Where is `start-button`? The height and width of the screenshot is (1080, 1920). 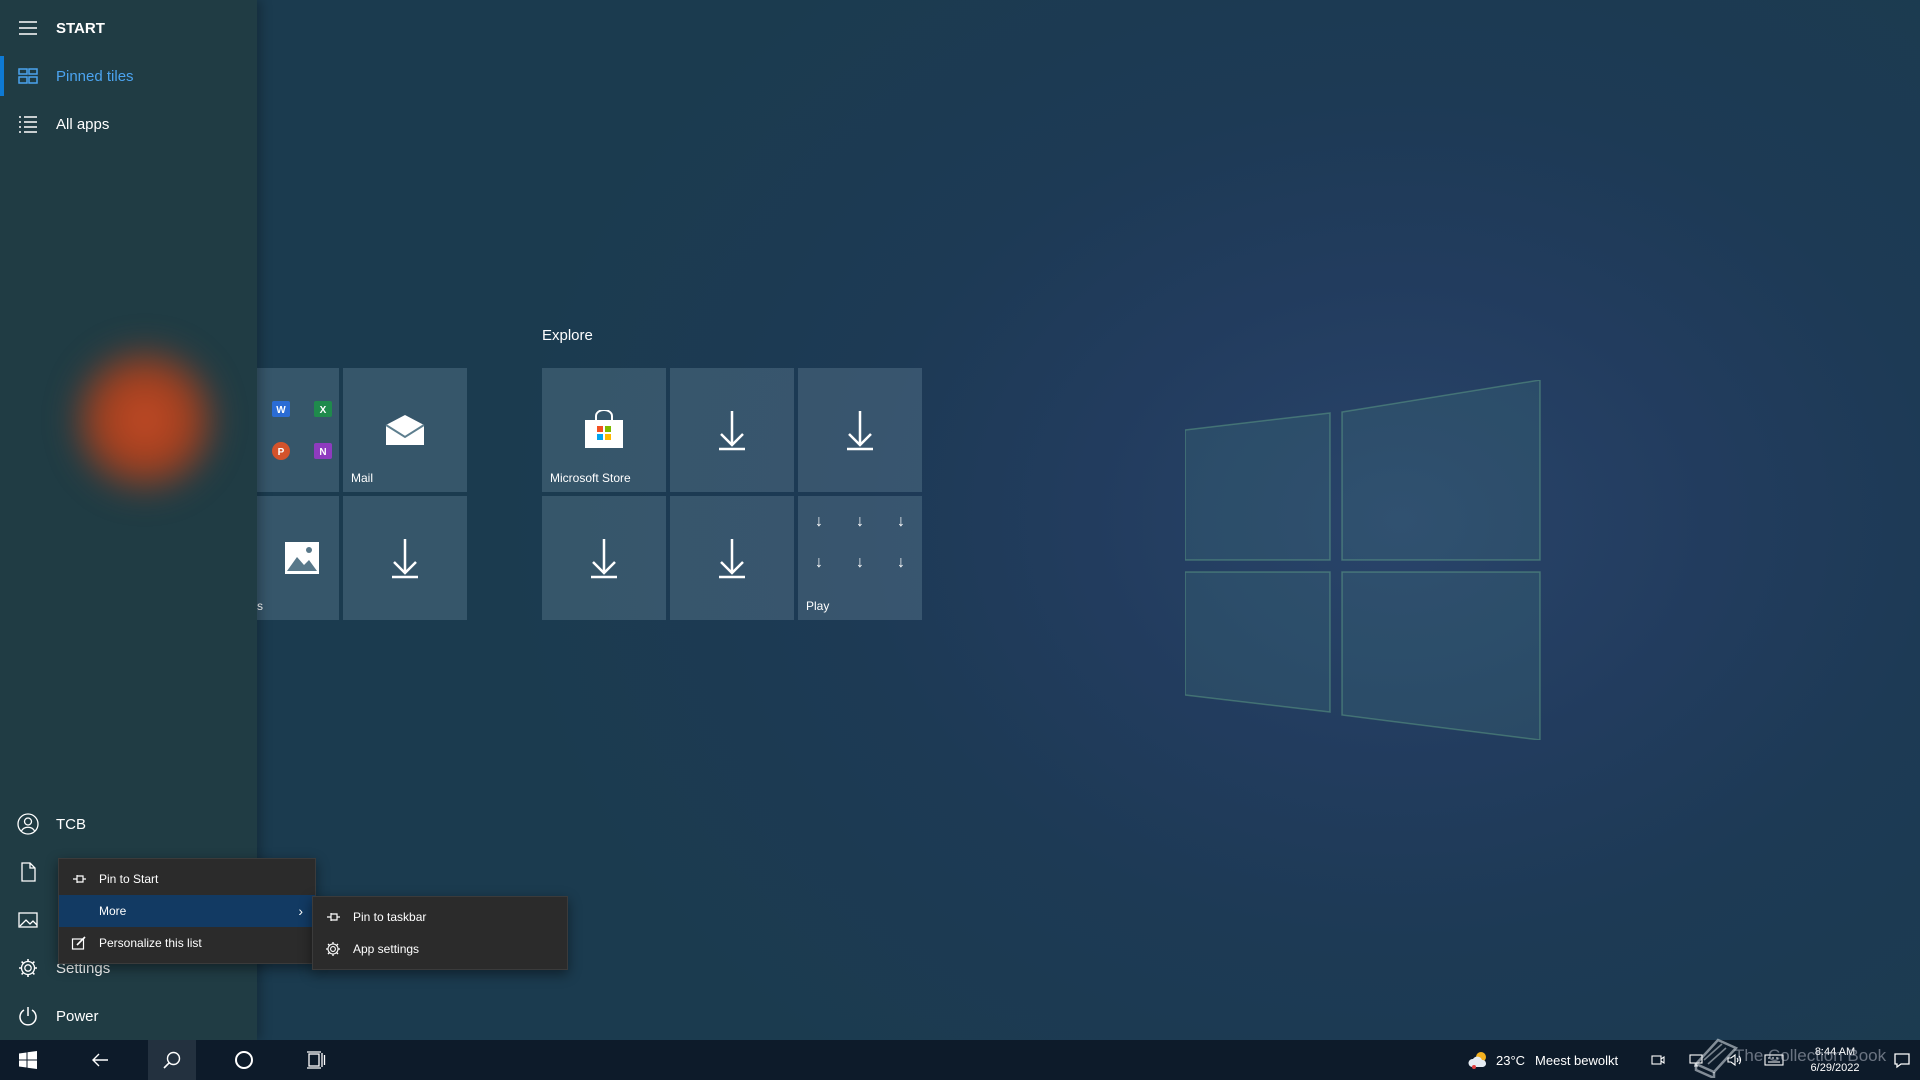 start-button is located at coordinates (28, 1060).